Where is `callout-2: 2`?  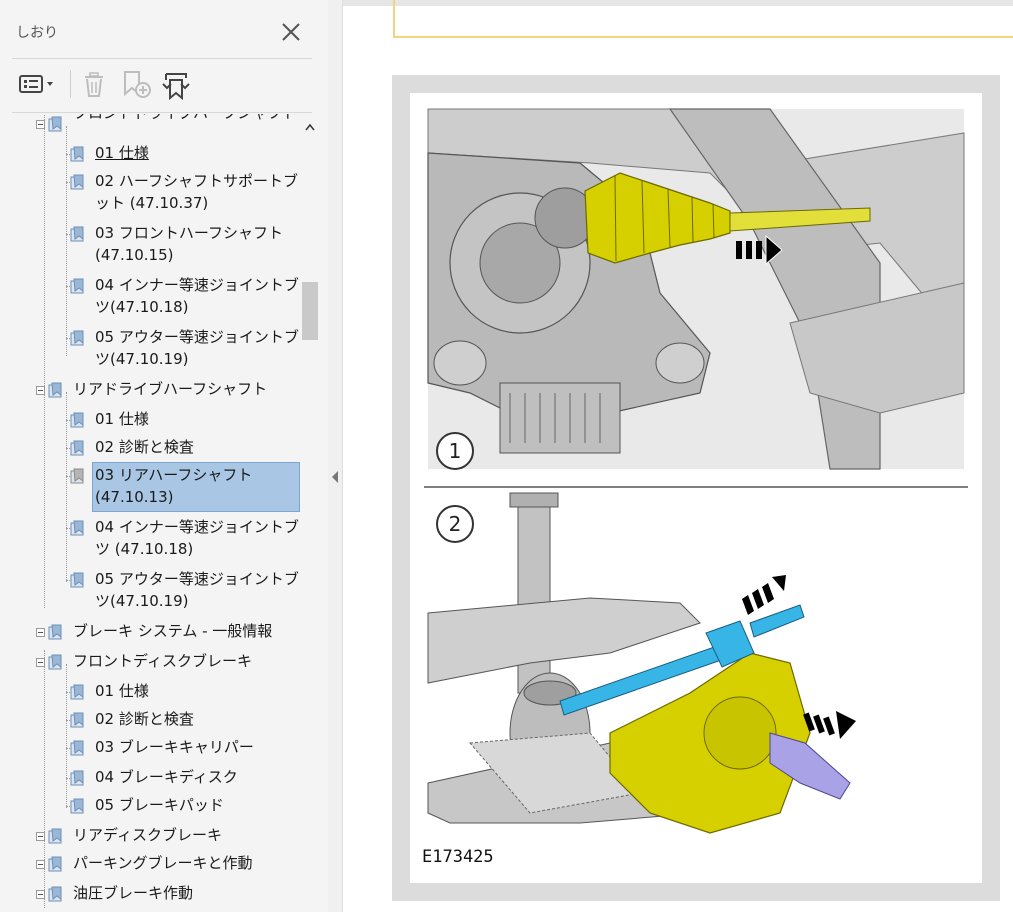
callout-2: 2 is located at coordinates (455, 524).